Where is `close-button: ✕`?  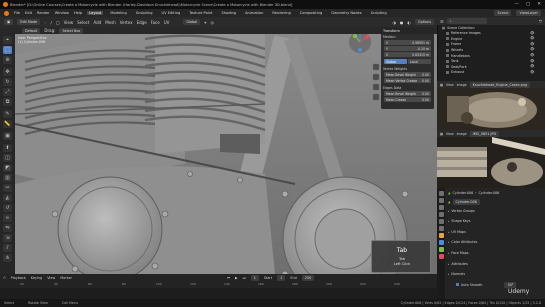
close-button: ✕ is located at coordinates (539, 4).